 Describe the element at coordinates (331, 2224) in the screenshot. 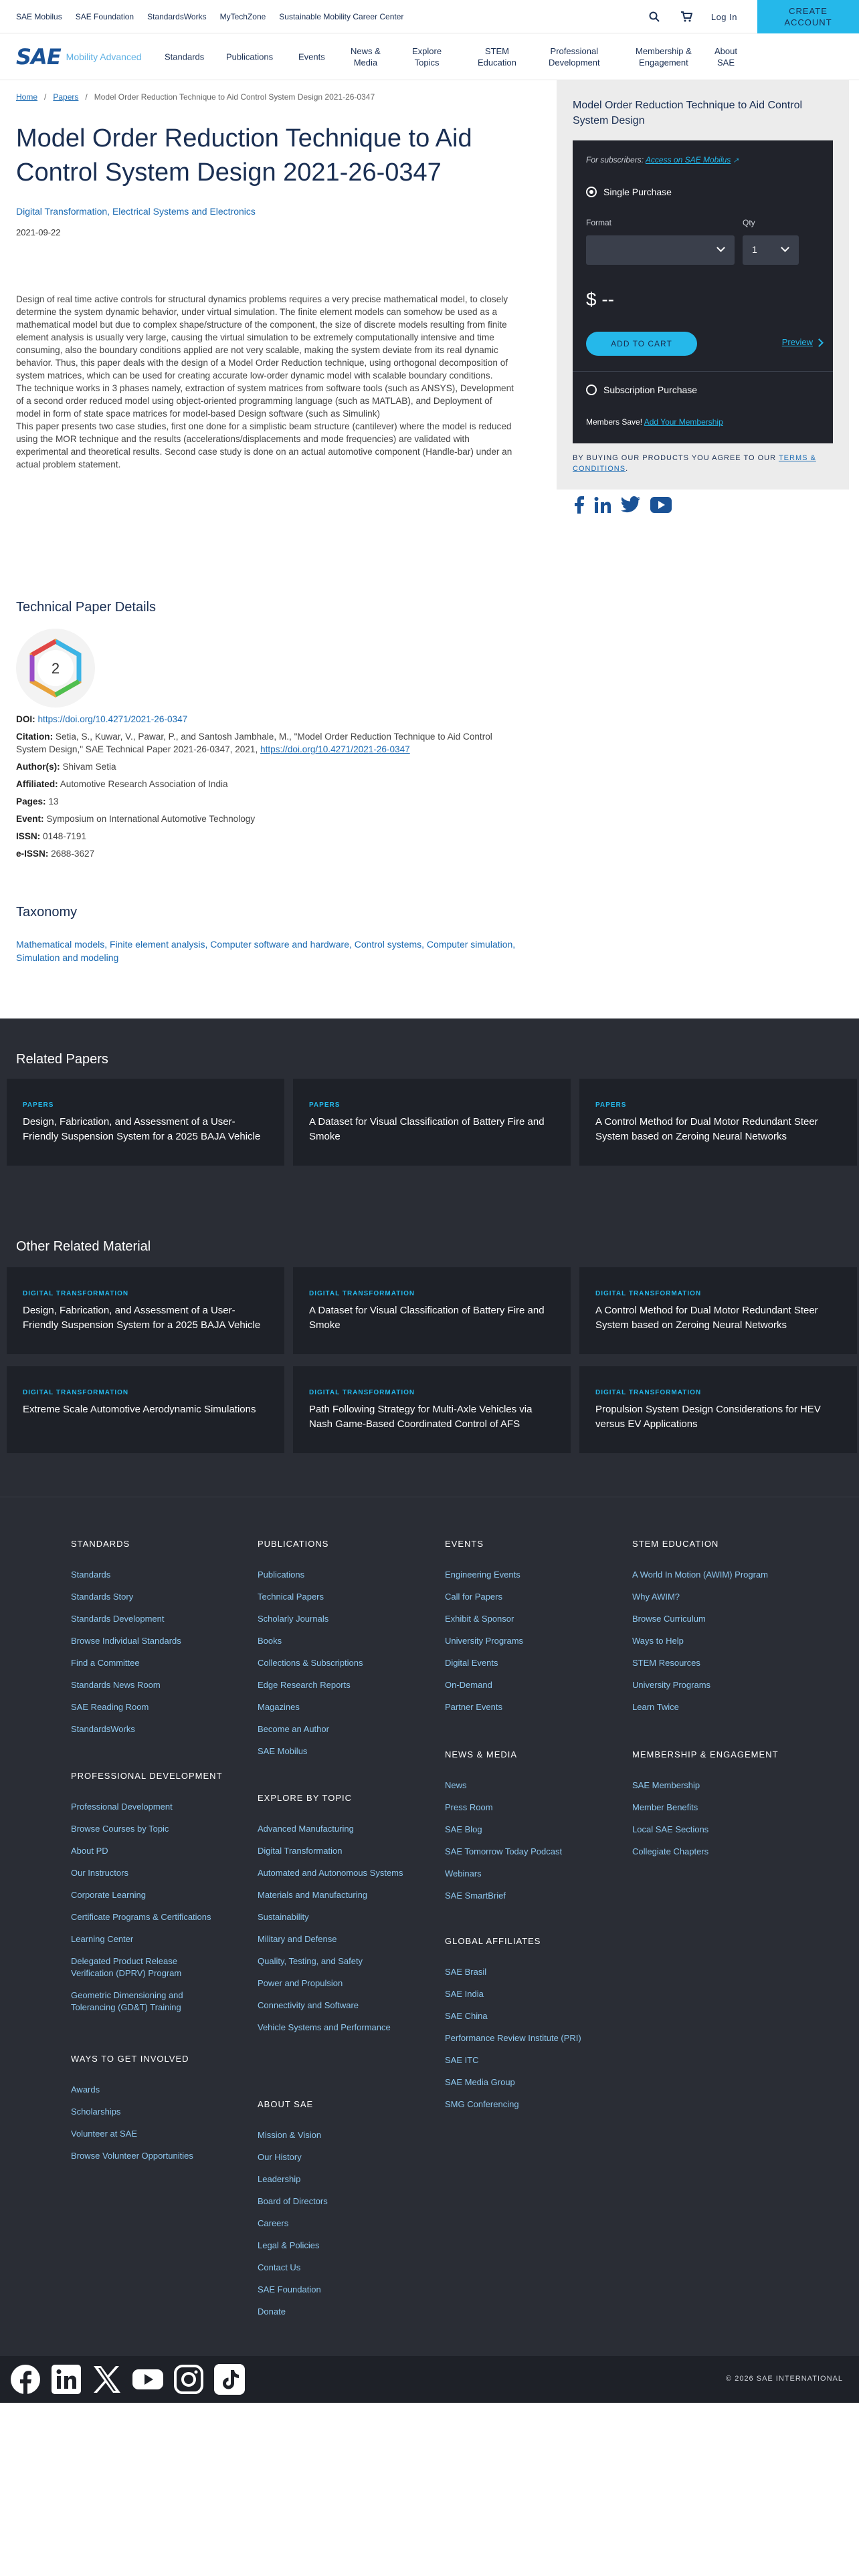

I see `footer-link: Careers` at that location.